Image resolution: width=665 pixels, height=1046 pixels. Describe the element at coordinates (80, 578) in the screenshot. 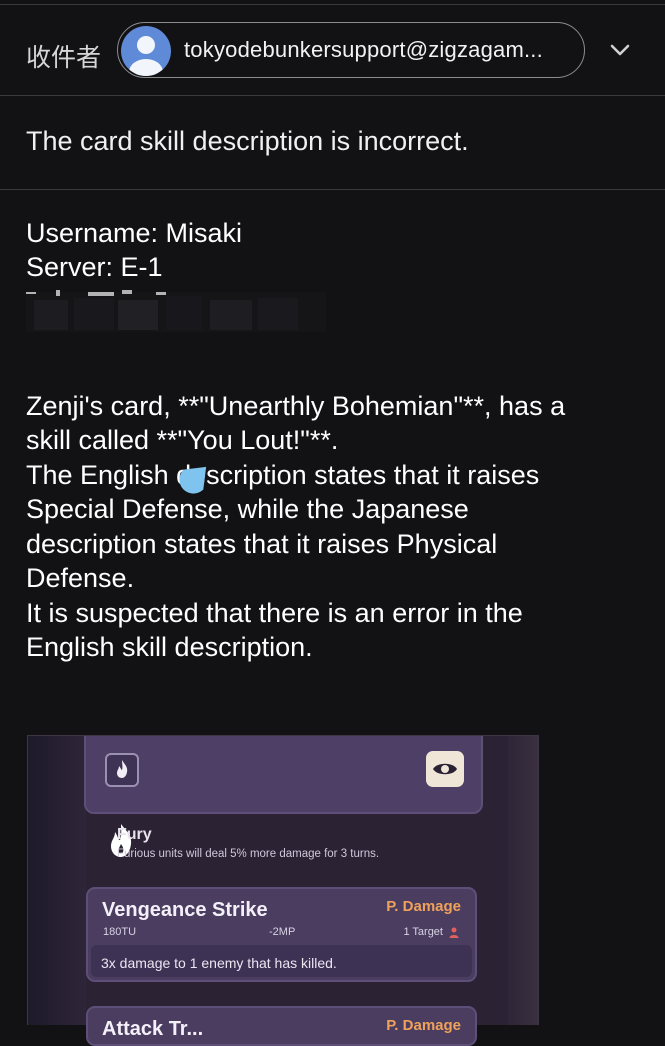

I see `body-line-6: Defense.` at that location.